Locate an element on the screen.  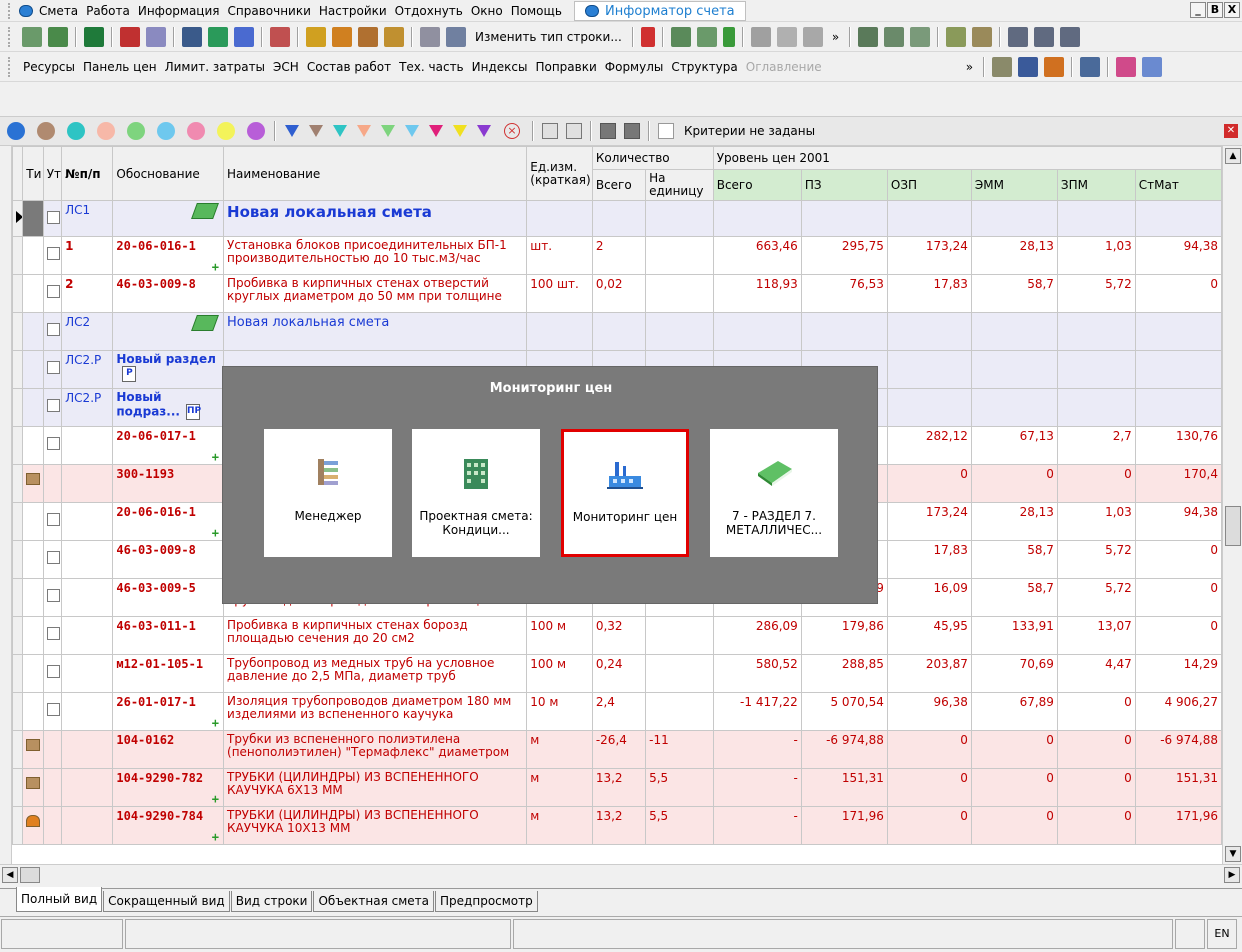
header-col-emm: ЭММ is located at coordinates (1014, 185).